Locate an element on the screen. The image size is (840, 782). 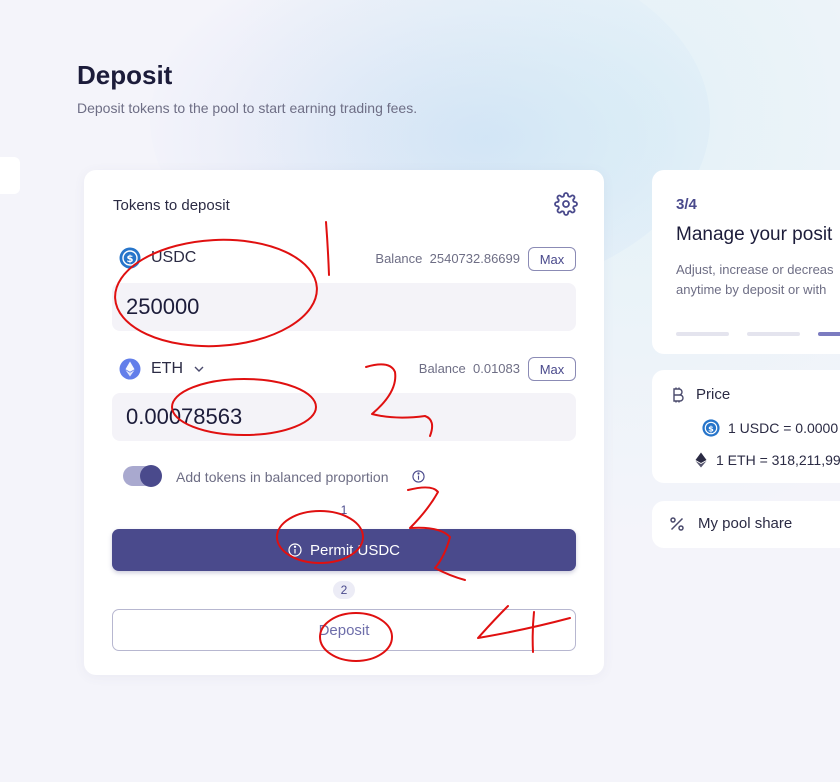
price-title: Price is located at coordinates (713, 394).